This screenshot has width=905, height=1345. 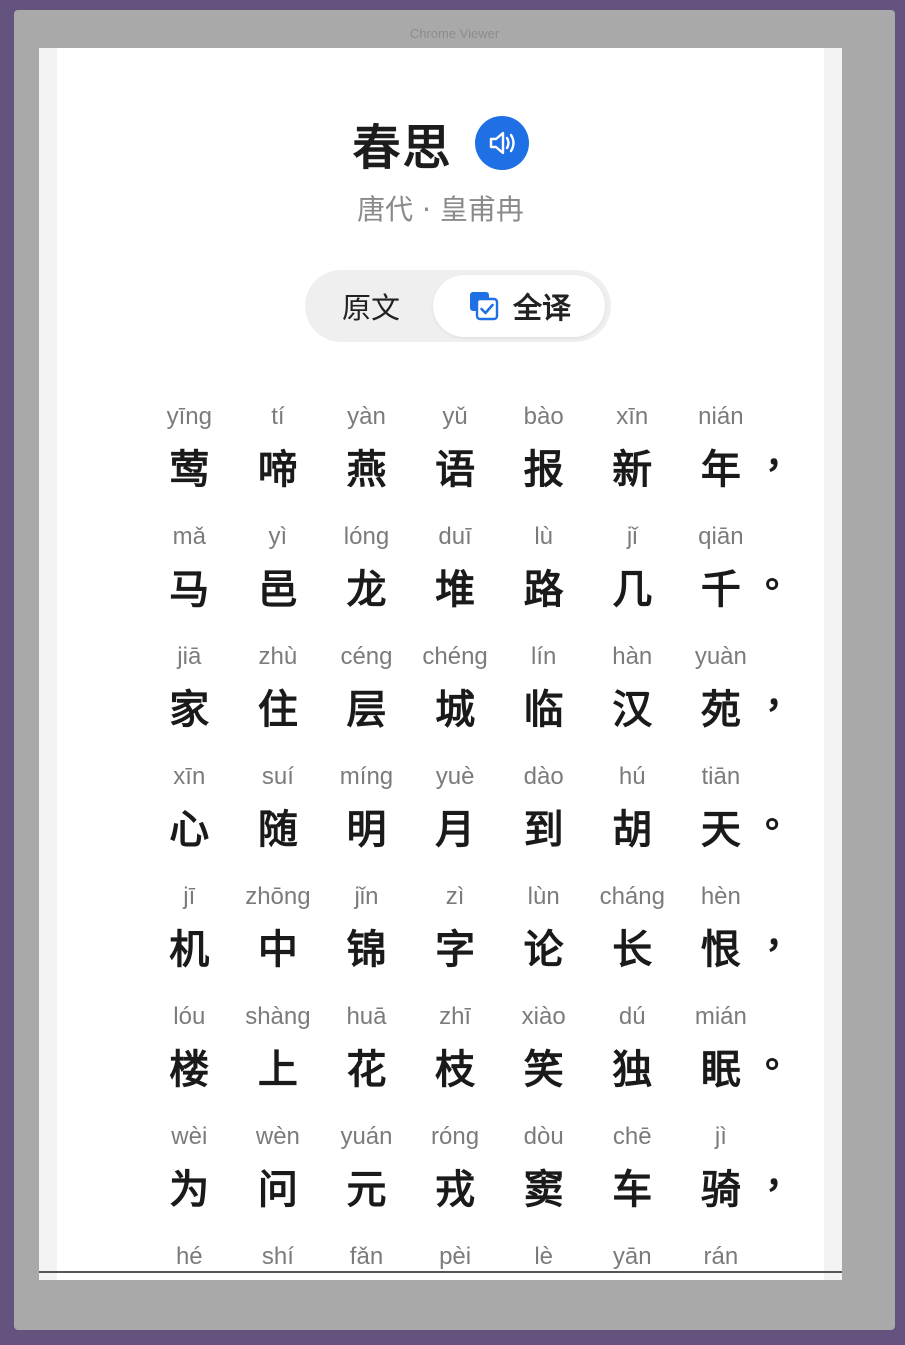 I want to click on pinyin: zhù, so click(x=278, y=656).